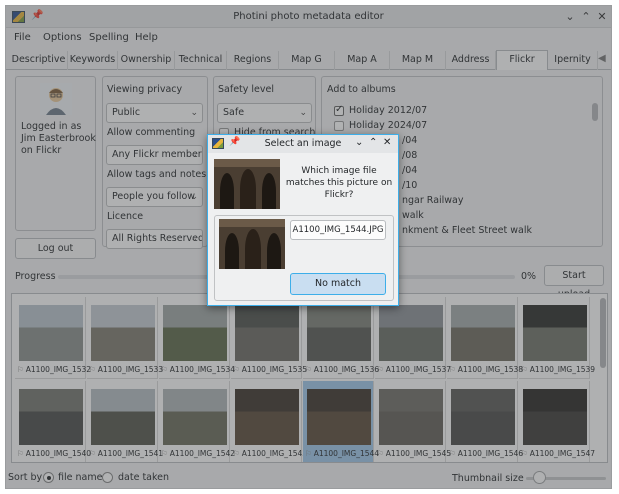  What do you see at coordinates (58, 138) in the screenshot?
I see `logged-in-line-2: Jim Easterbrook` at bounding box center [58, 138].